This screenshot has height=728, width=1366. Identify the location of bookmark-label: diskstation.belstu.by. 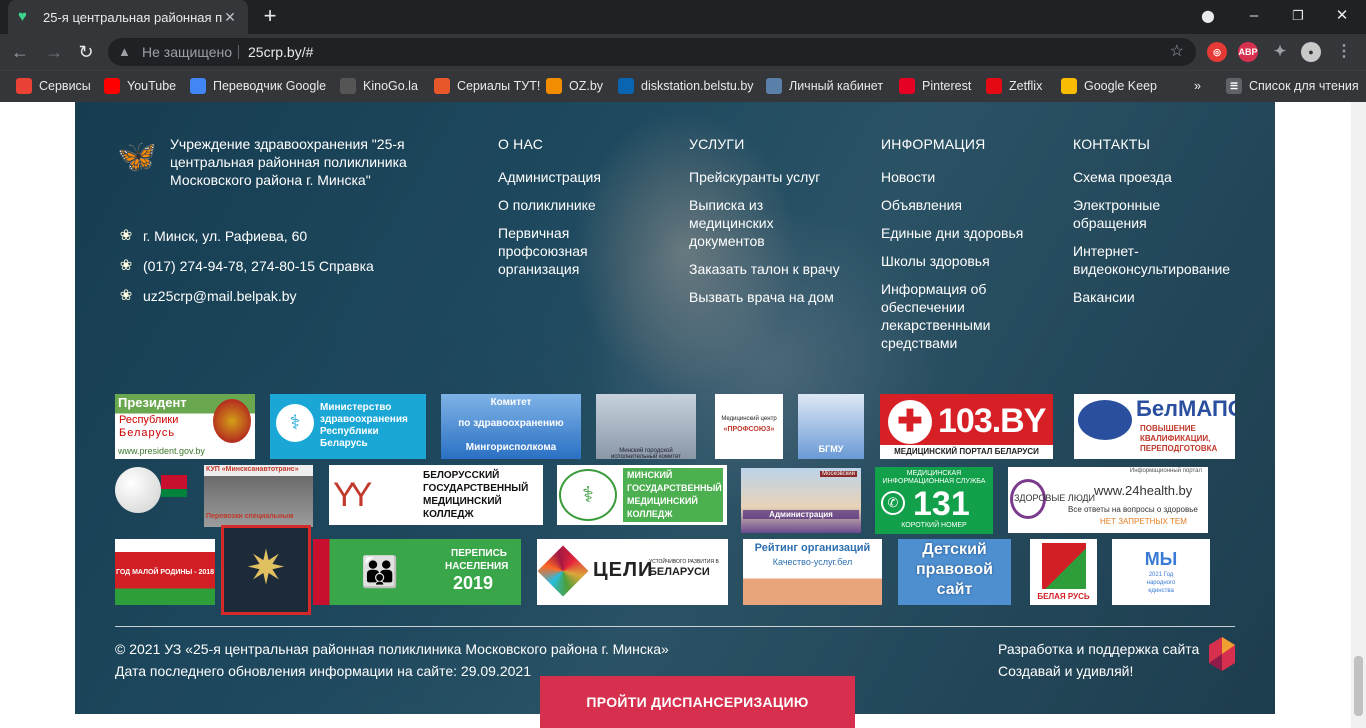
(697, 86).